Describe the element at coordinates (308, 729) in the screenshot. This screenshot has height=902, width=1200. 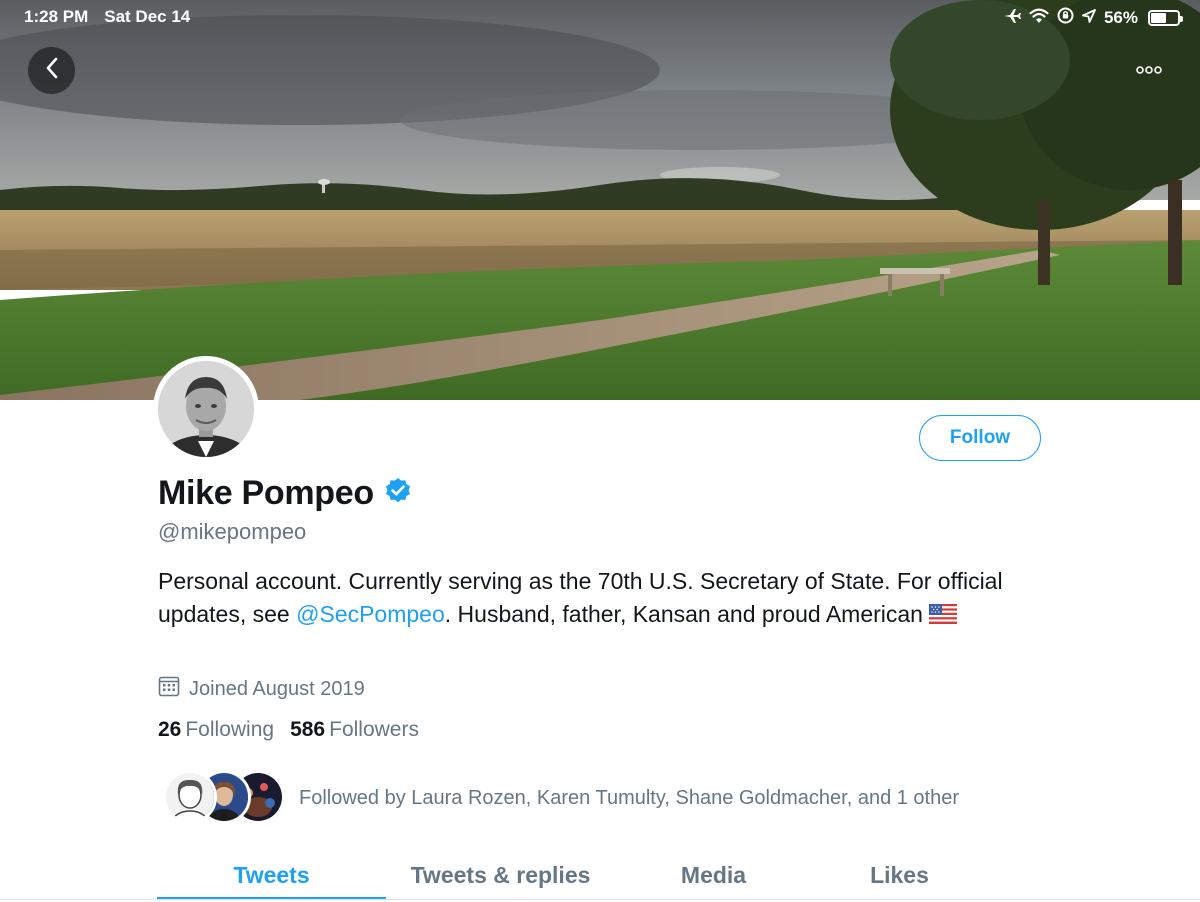
I see `followers-count: 586` at that location.